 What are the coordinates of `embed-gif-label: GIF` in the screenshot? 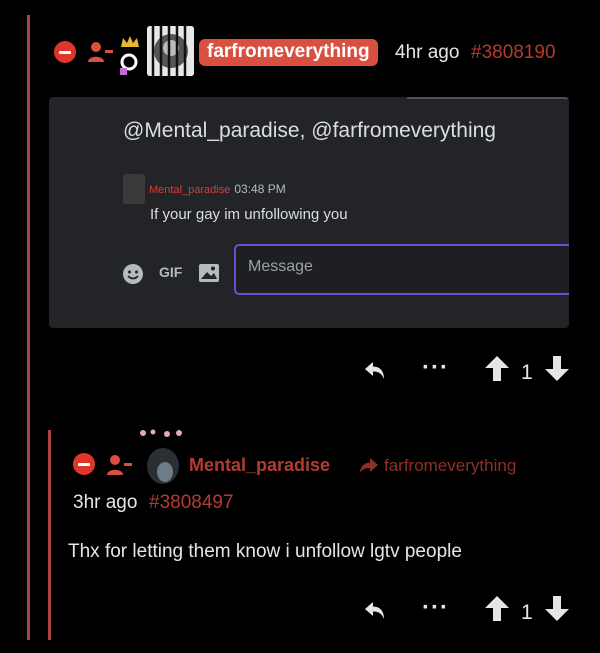 It's located at (171, 272).